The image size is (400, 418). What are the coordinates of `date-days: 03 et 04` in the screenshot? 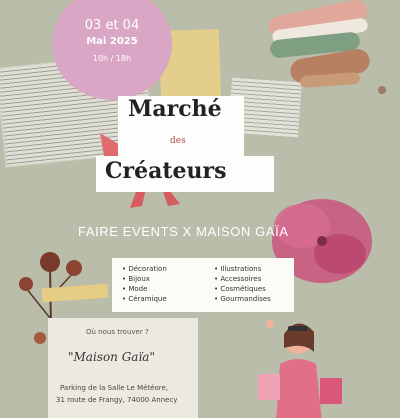 It's located at (112, 25).